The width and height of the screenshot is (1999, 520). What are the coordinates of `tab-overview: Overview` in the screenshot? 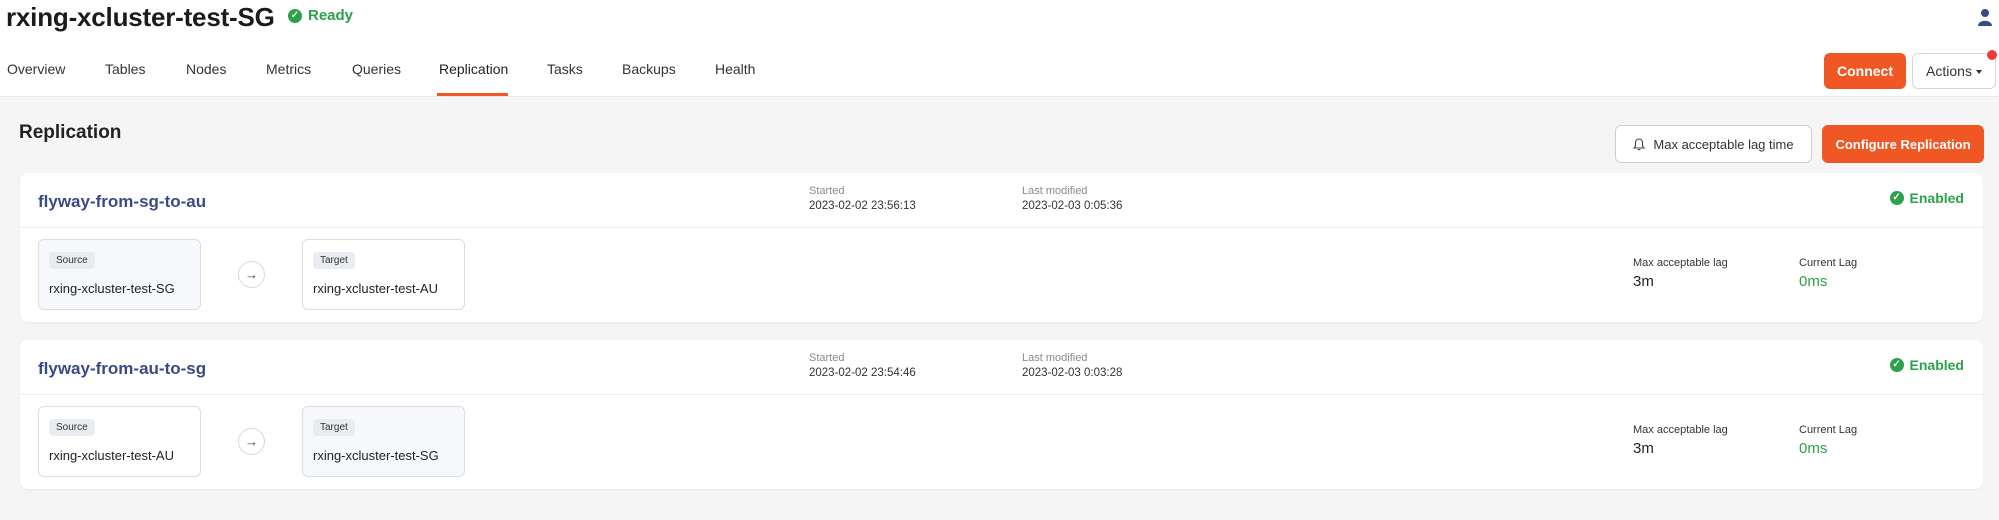 It's located at (36, 69).